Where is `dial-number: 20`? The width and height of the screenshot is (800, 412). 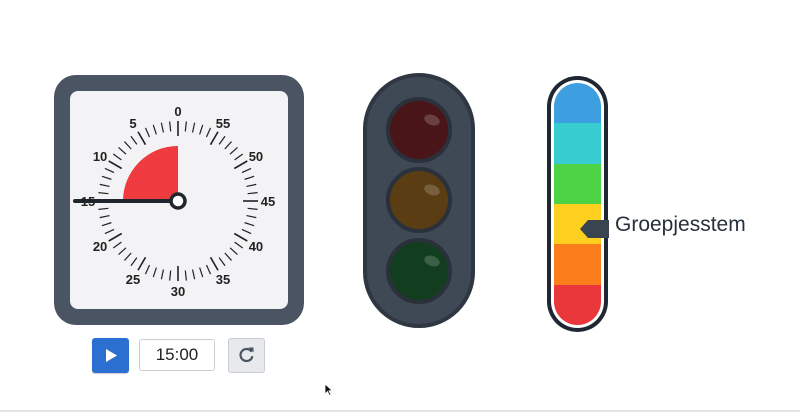 dial-number: 20 is located at coordinates (100, 246).